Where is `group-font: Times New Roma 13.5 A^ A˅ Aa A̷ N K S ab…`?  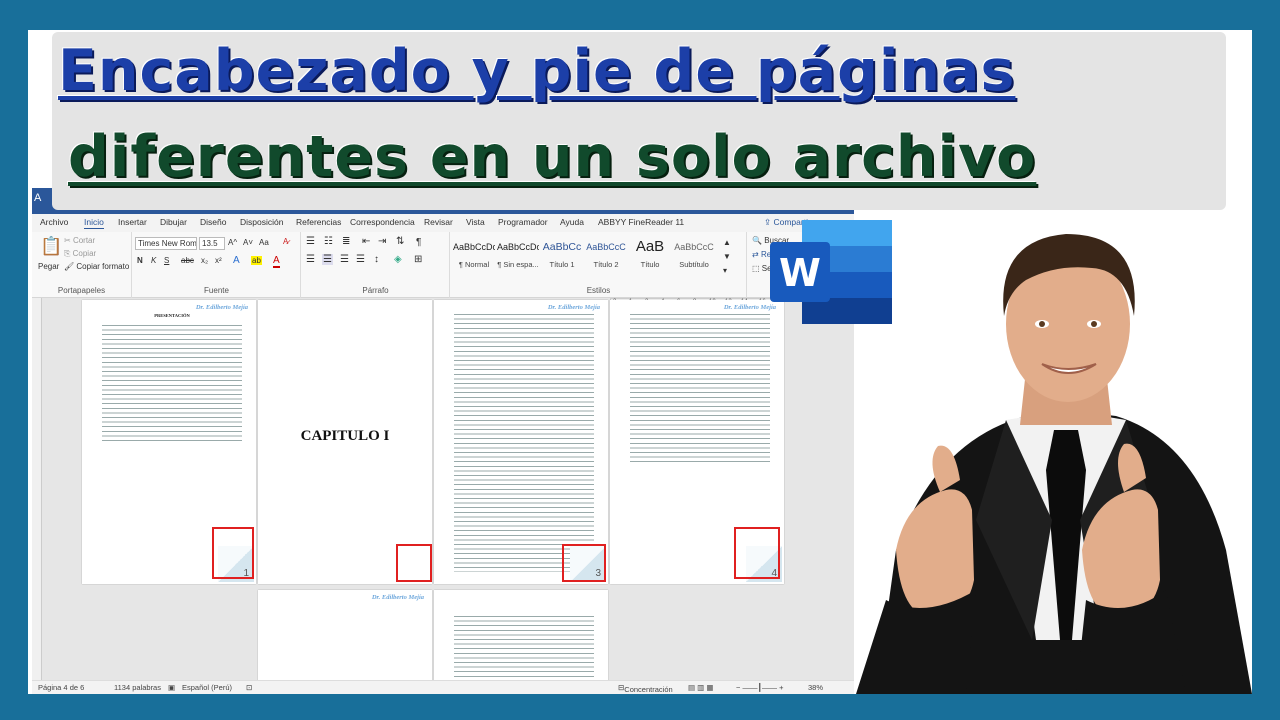 group-font: Times New Roma 13.5 A^ A˅ Aa A̷ N K S ab… is located at coordinates (217, 265).